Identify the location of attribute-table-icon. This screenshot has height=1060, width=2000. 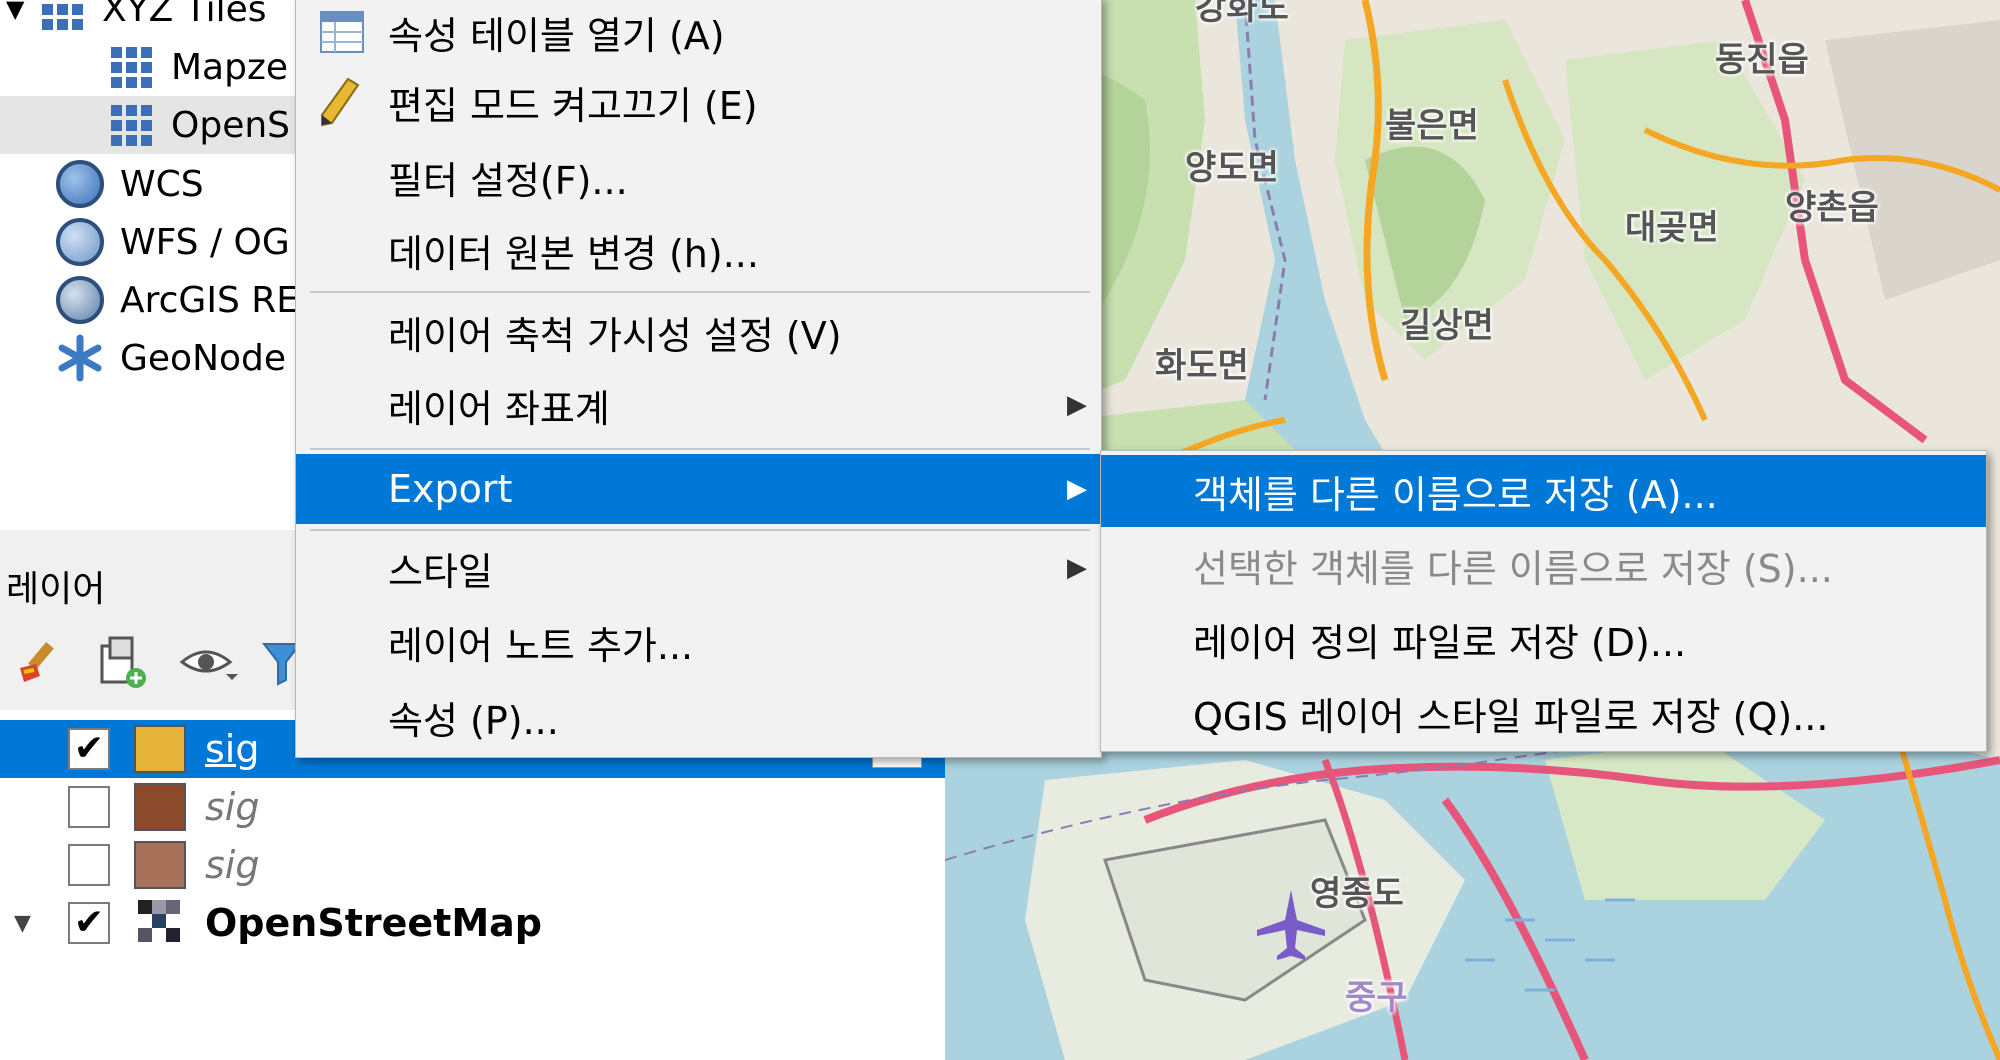
(342, 36).